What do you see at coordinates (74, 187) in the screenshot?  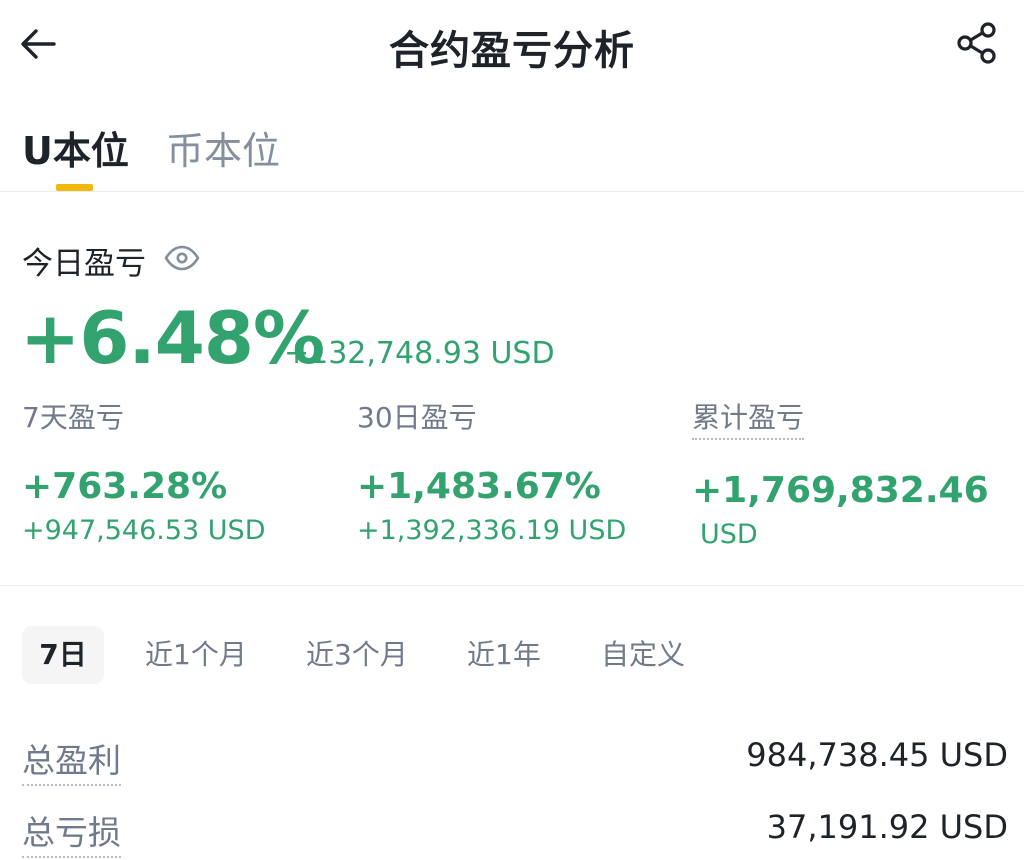 I see `active-tab-indicator` at bounding box center [74, 187].